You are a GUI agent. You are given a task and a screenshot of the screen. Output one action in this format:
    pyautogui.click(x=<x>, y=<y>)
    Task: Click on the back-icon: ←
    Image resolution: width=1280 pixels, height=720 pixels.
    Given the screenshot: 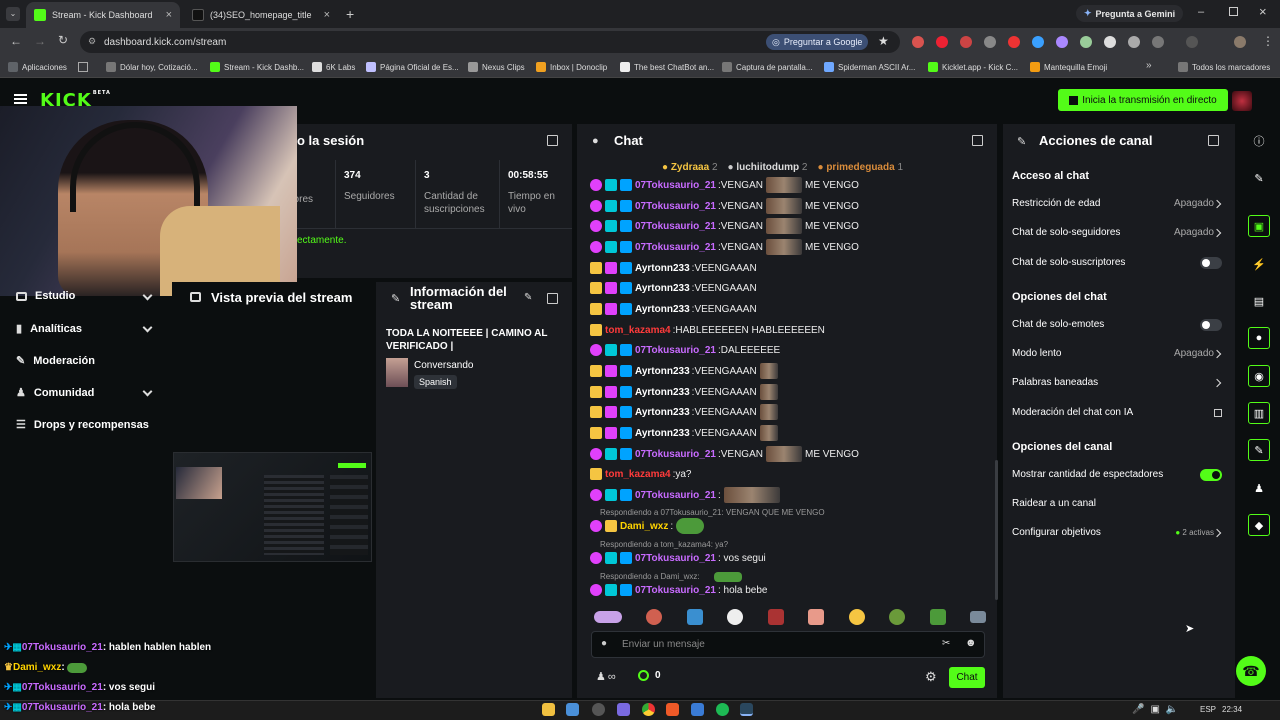 What is the action you would take?
    pyautogui.click(x=16, y=41)
    